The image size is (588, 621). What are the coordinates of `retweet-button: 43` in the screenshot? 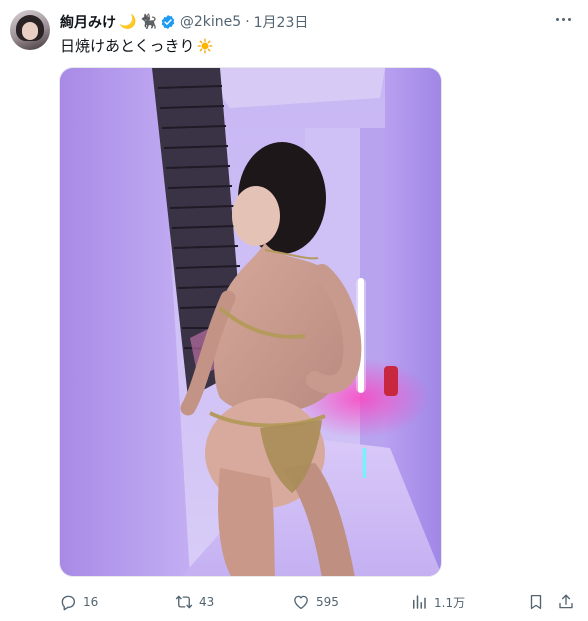 It's located at (194, 602).